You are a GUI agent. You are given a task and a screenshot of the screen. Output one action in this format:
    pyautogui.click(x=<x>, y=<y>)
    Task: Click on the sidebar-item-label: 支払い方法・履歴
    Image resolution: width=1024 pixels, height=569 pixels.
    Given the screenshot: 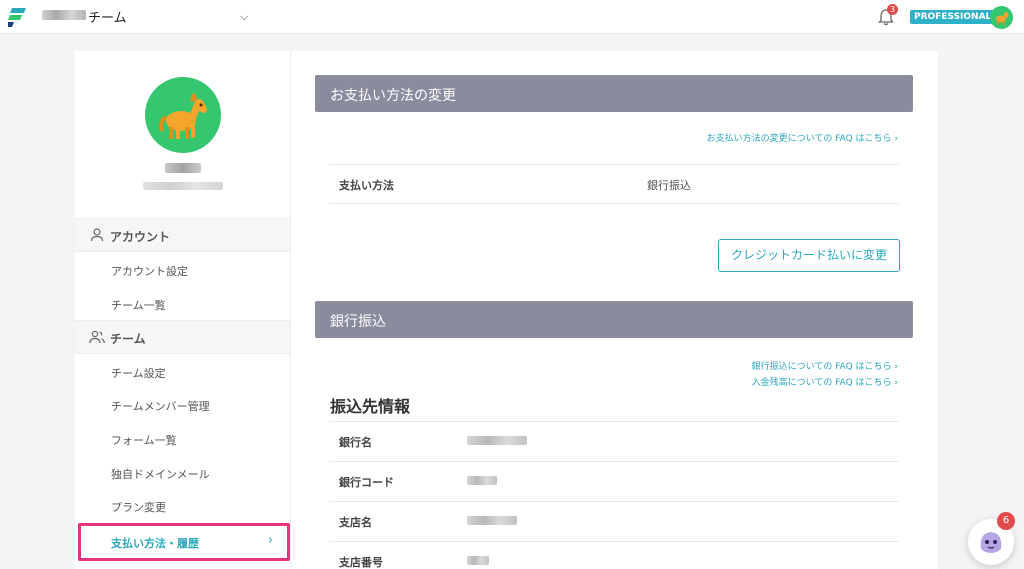 What is the action you would take?
    pyautogui.click(x=155, y=543)
    